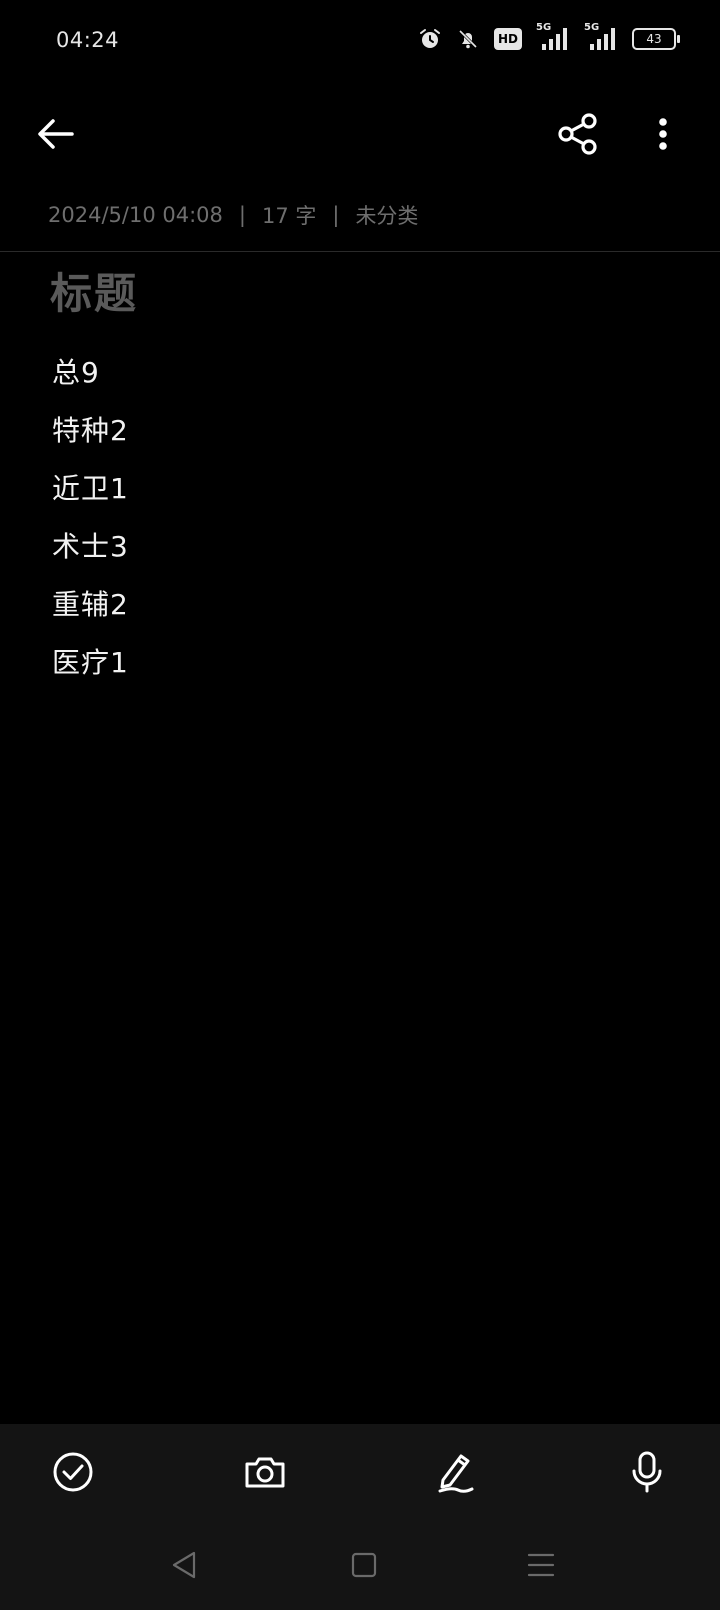 This screenshot has width=720, height=1610. I want to click on note-category: 未分类, so click(386, 215).